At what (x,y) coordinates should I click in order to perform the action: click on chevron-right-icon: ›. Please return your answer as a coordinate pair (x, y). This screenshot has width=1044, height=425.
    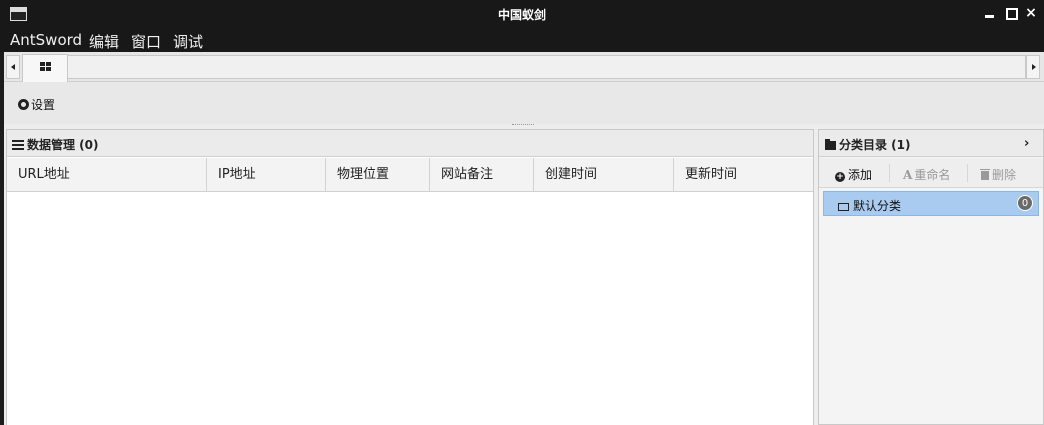
    Looking at the image, I should click on (1026, 143).